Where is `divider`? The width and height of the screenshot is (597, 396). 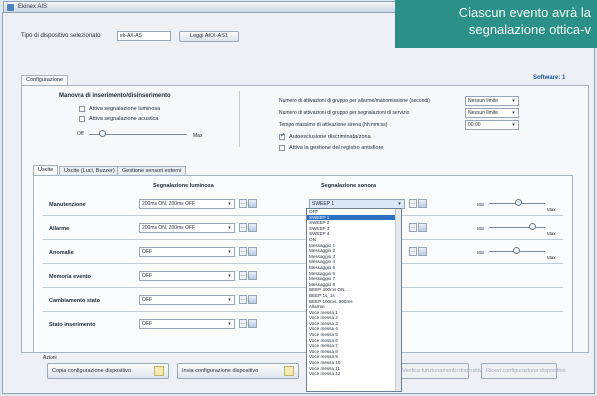
divider is located at coordinates (239, 119).